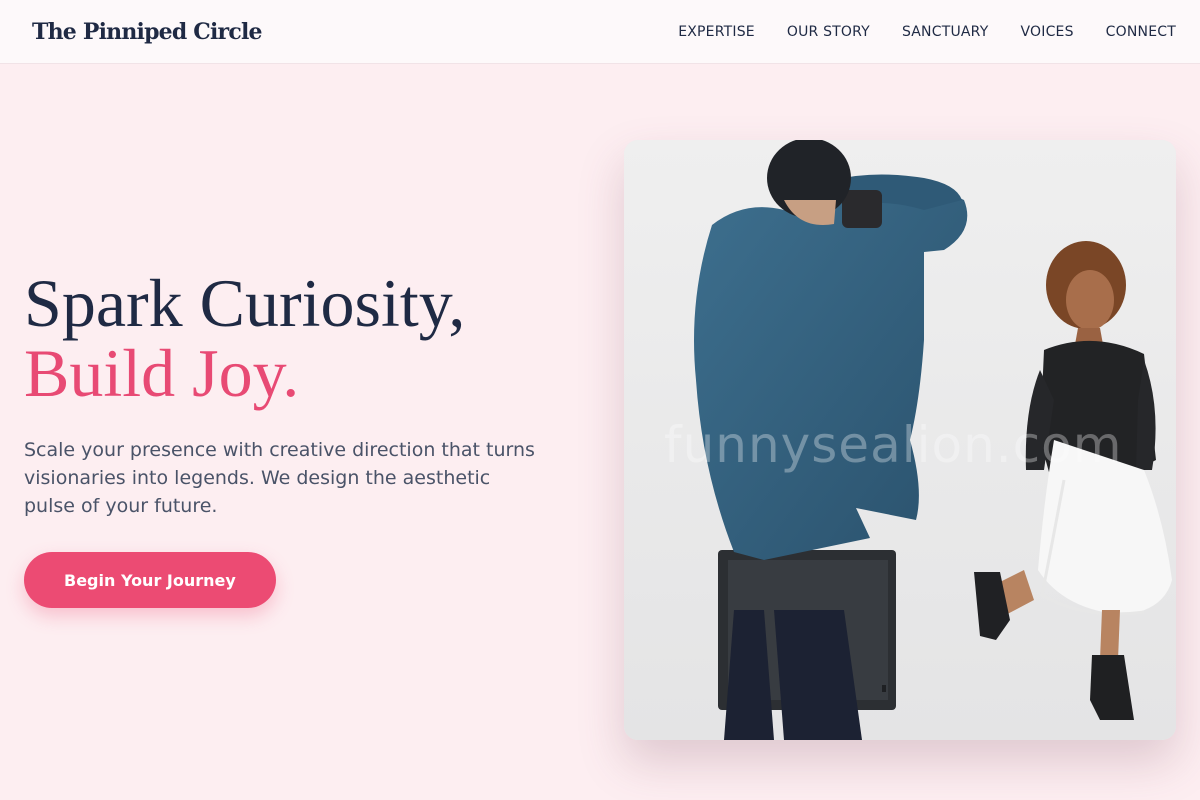 The width and height of the screenshot is (1200, 800). Describe the element at coordinates (150, 580) in the screenshot. I see `begin-journey-button: Begin Your Journey` at that location.